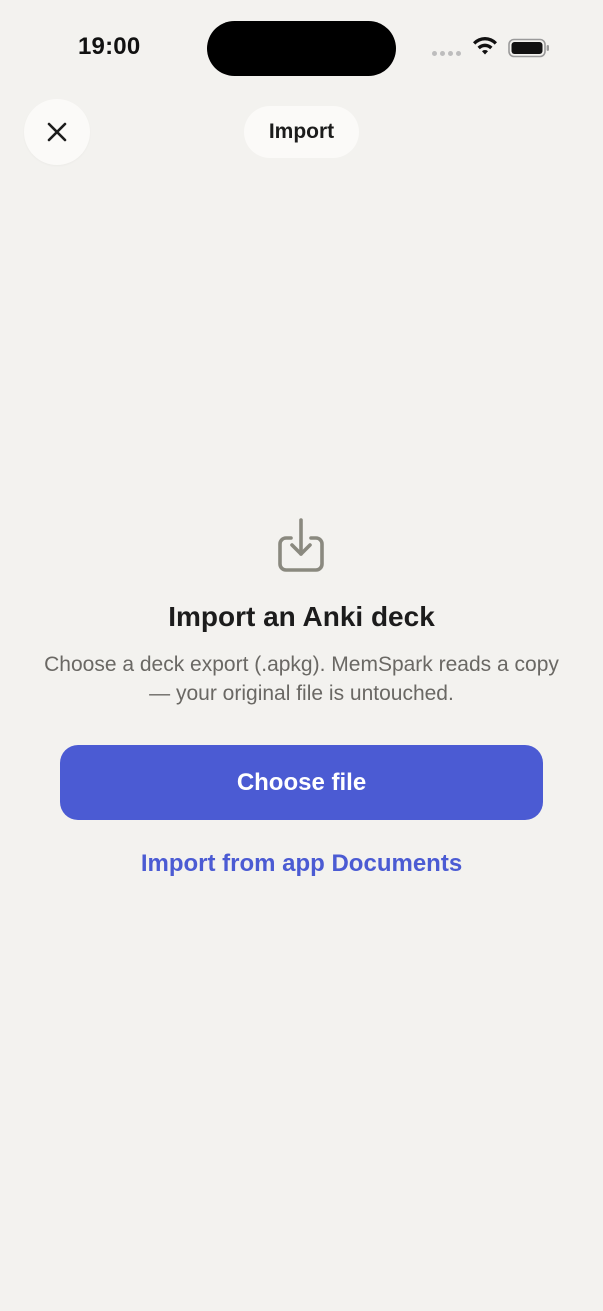  What do you see at coordinates (301, 864) in the screenshot?
I see `import-from-documents-link: Import from app Documents` at bounding box center [301, 864].